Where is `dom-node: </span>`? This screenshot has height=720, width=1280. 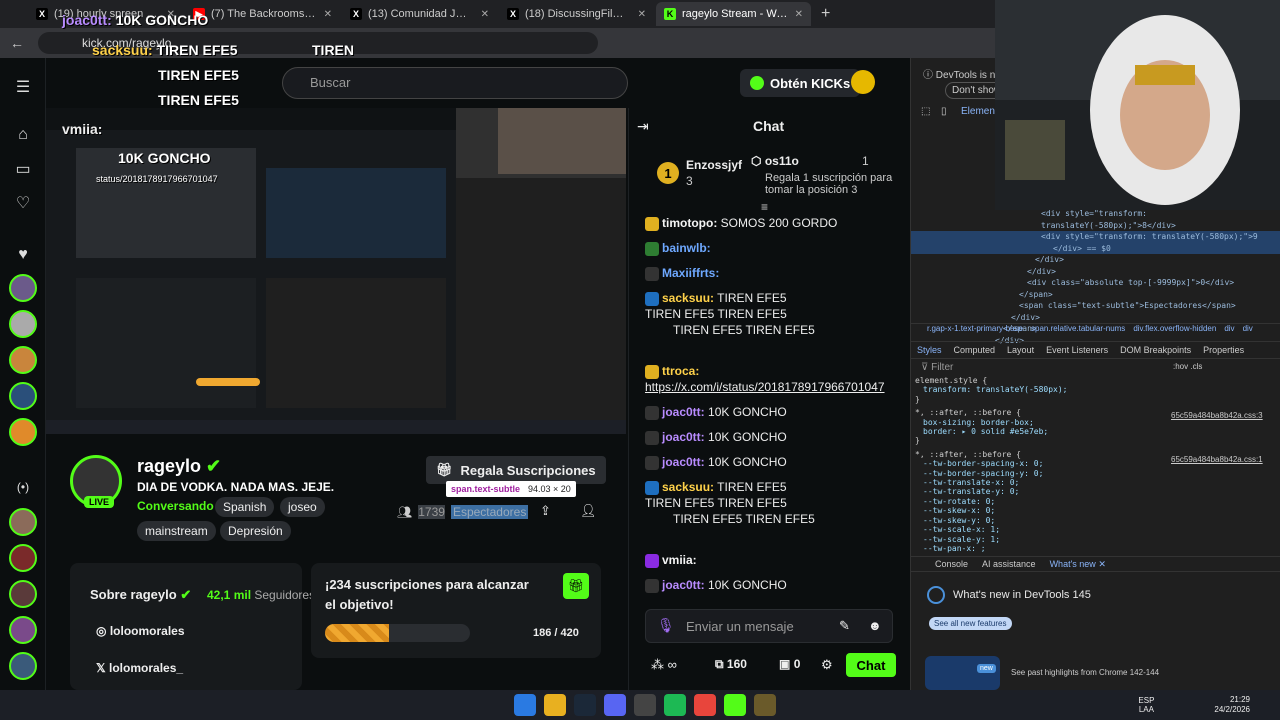 dom-node: </span> is located at coordinates (1095, 295).